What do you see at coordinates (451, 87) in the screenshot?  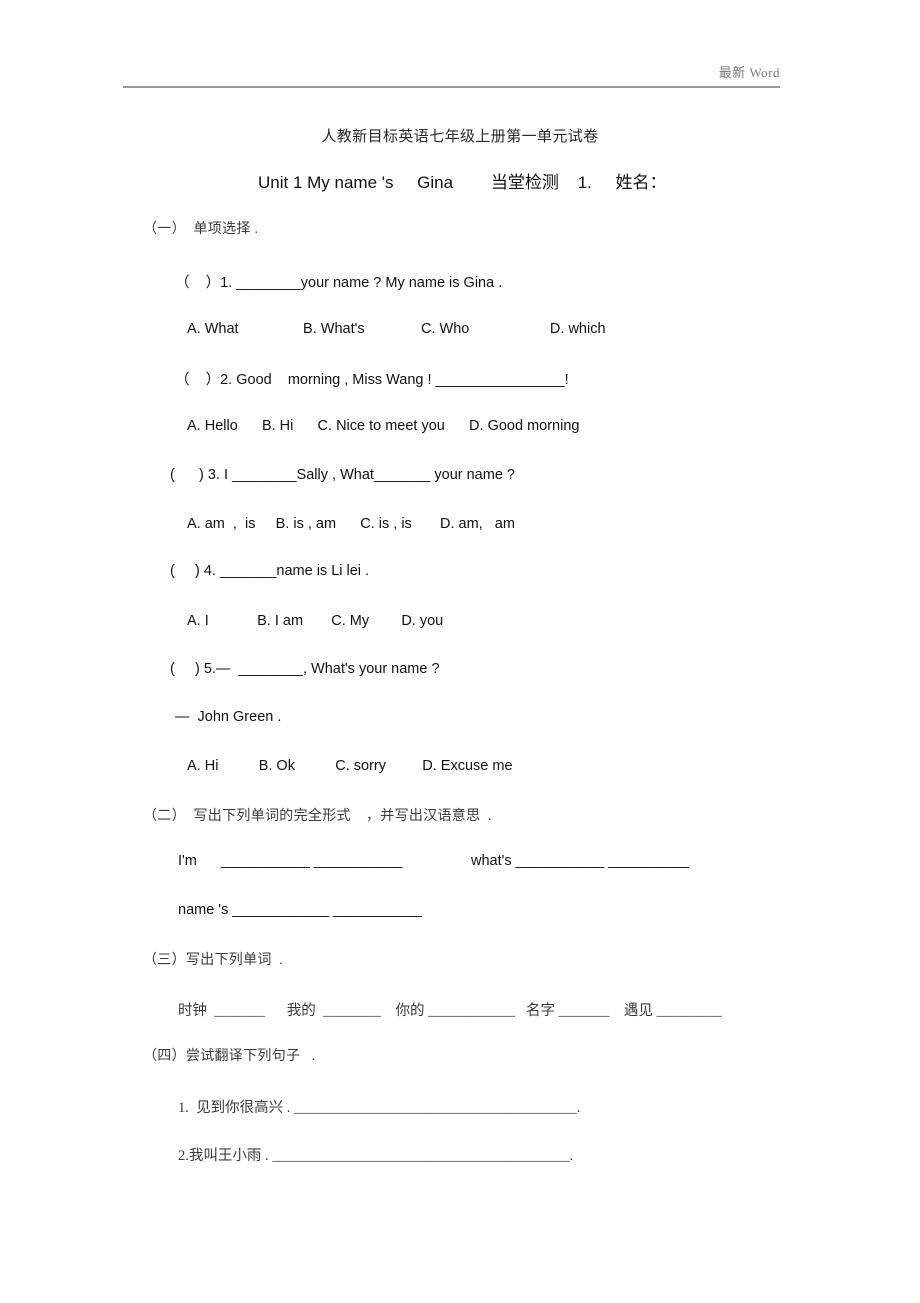 I see `header-divider` at bounding box center [451, 87].